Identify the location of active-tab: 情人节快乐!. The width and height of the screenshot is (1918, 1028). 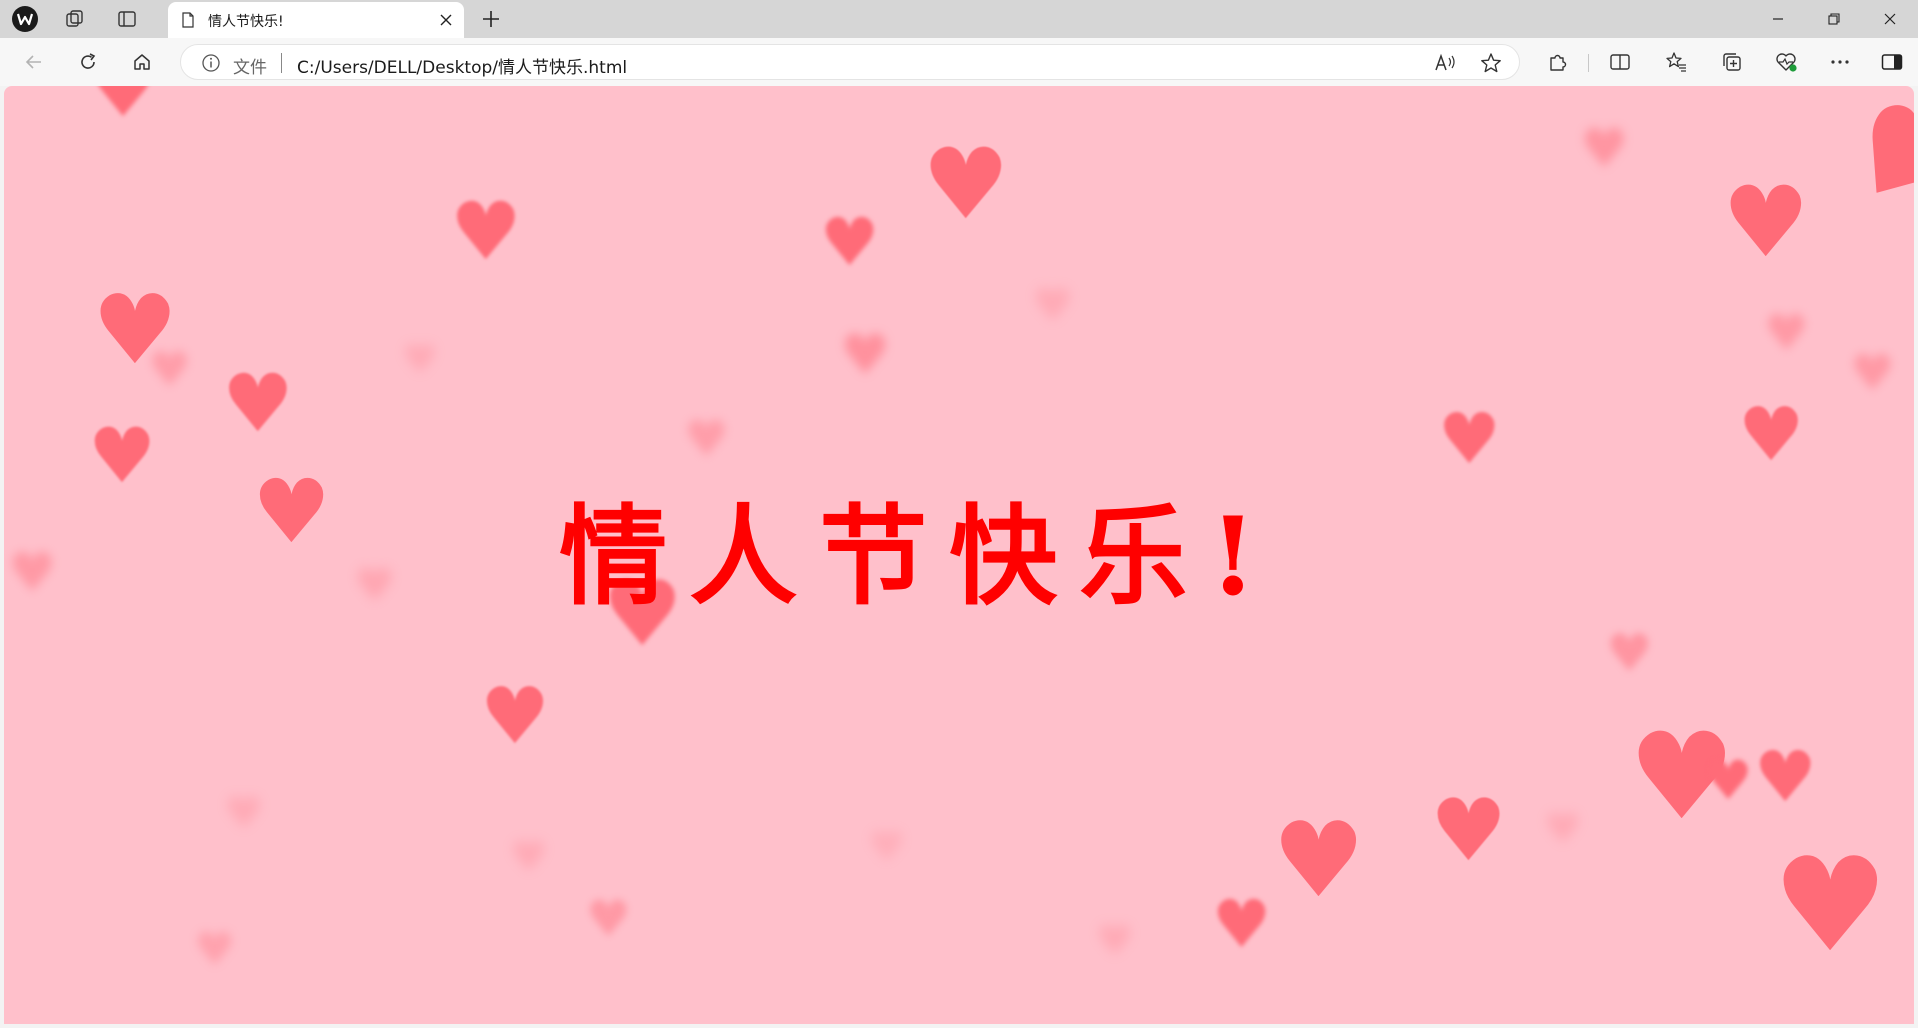
(316, 20).